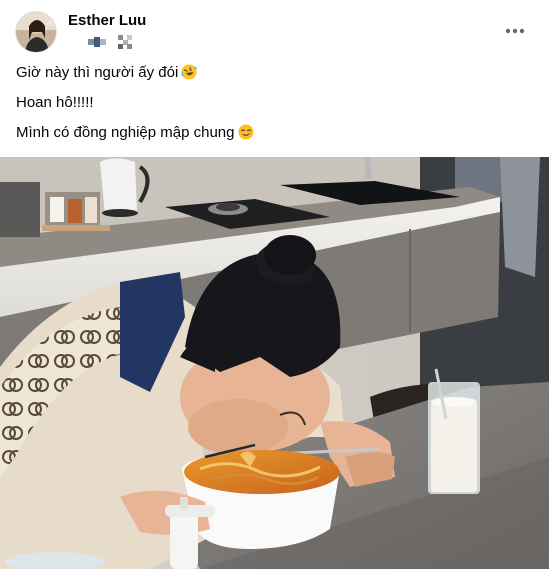 The height and width of the screenshot is (569, 549). What do you see at coordinates (189, 72) in the screenshot?
I see `rolling-laughing-emoji-icon` at bounding box center [189, 72].